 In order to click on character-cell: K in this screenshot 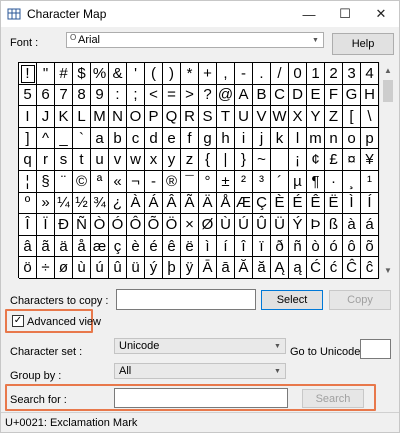, I will do `click(64, 117)`.